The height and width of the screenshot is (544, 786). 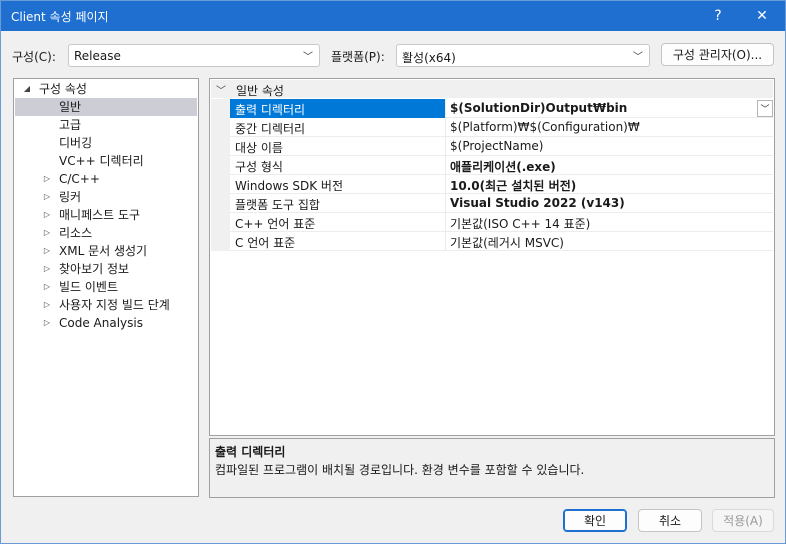 I want to click on property-row: C 언어 표준 기본값(레거시 MSVC), so click(x=492, y=241).